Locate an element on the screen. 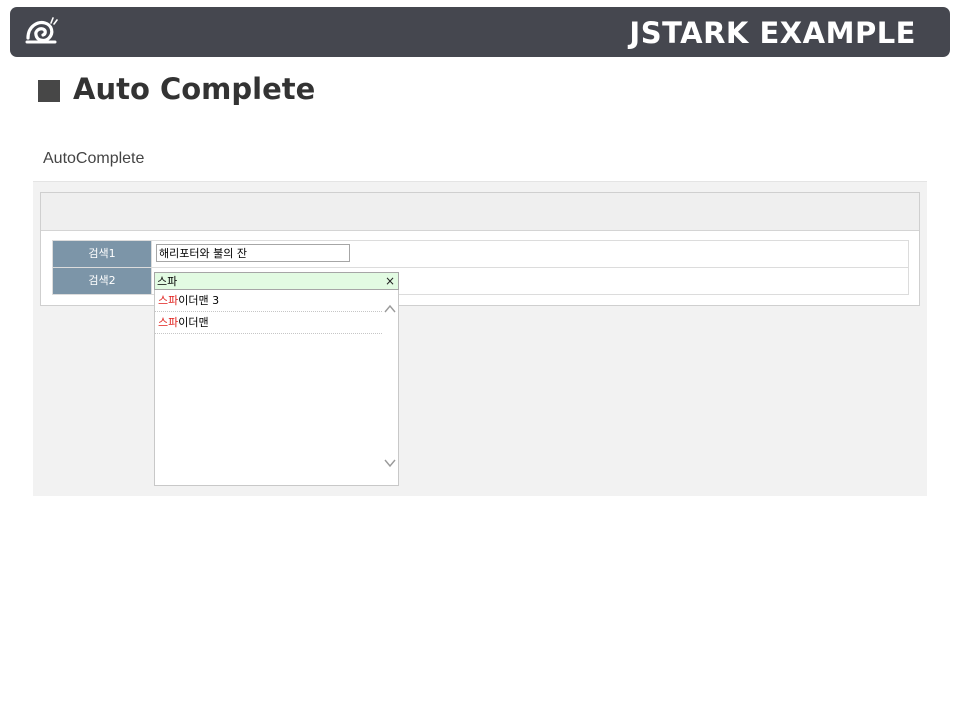  header-bar: JSTARK EXAMPLE is located at coordinates (480, 32).